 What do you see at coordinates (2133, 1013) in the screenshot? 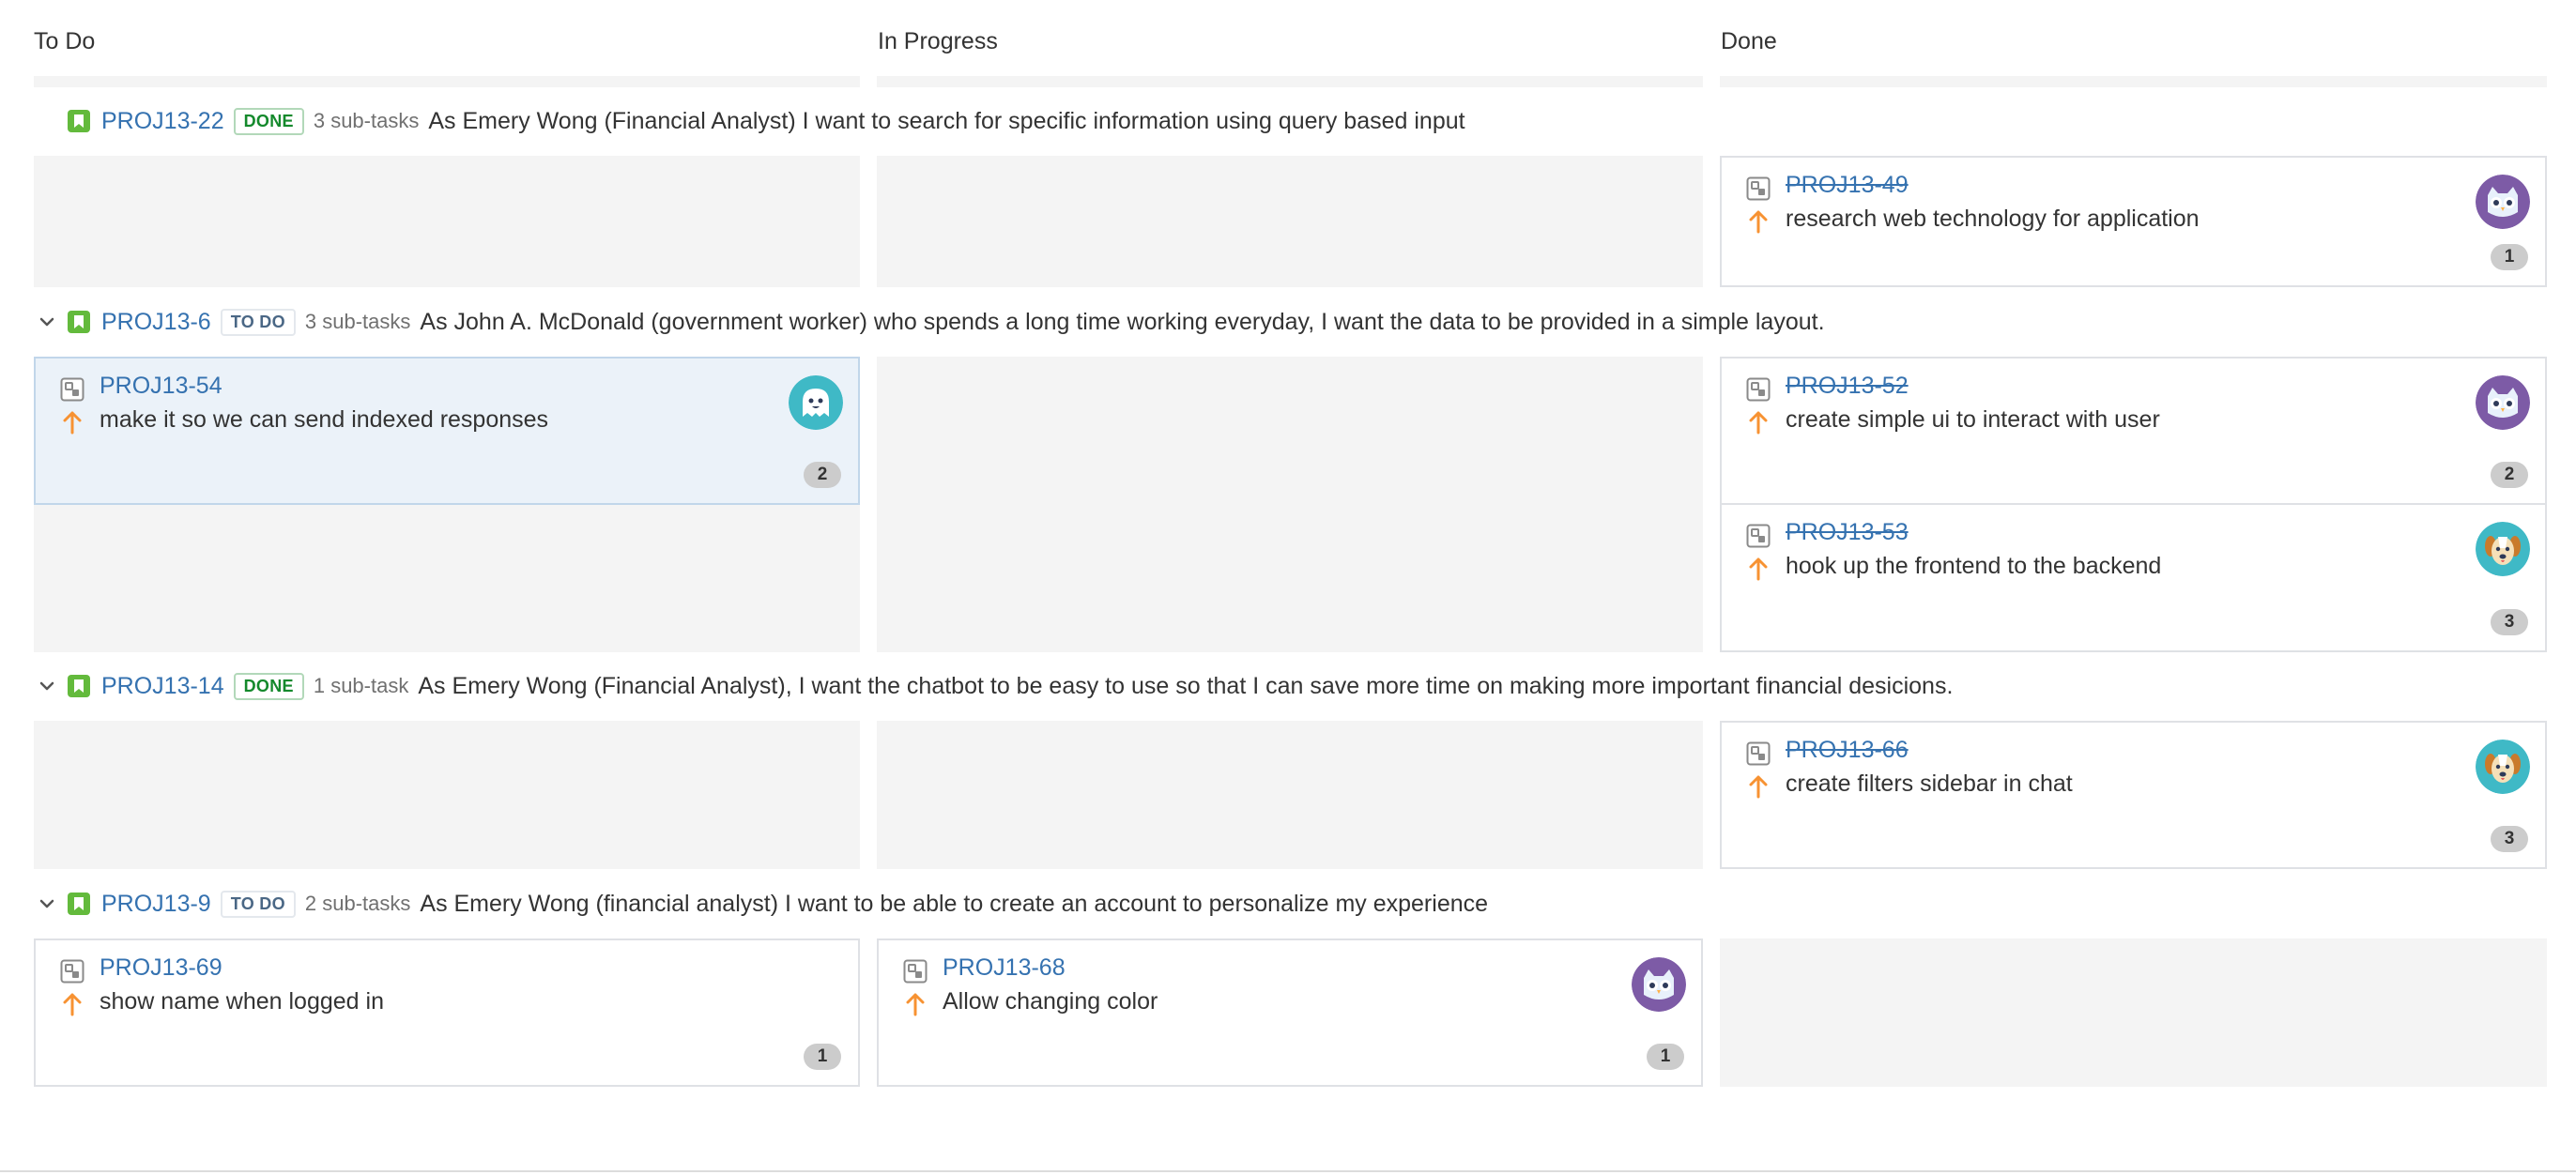
I see `column-cell-done` at bounding box center [2133, 1013].